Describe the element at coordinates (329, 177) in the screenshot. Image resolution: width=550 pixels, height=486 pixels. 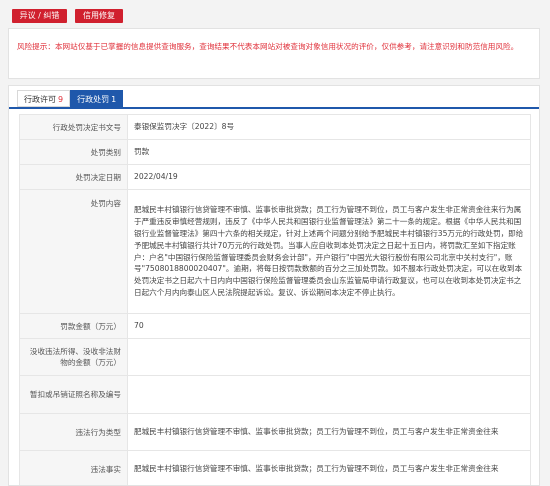
I see `row-value: 2022/04/19` at that location.